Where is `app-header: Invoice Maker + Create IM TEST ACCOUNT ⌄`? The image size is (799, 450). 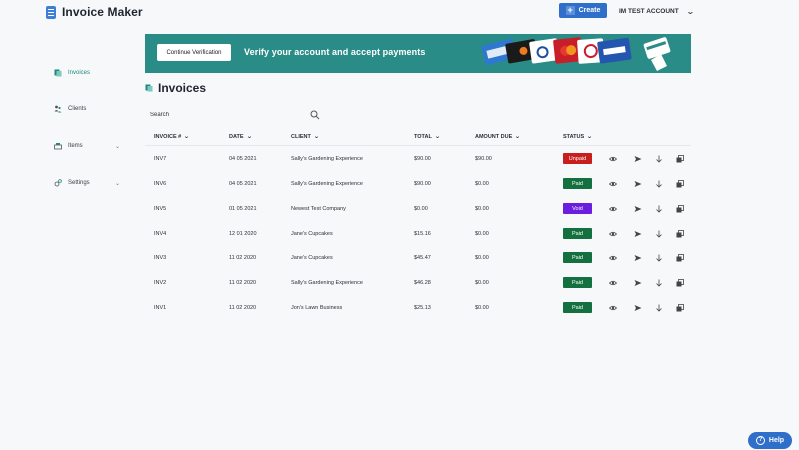 app-header: Invoice Maker + Create IM TEST ACCOUNT ⌄ is located at coordinates (399, 11).